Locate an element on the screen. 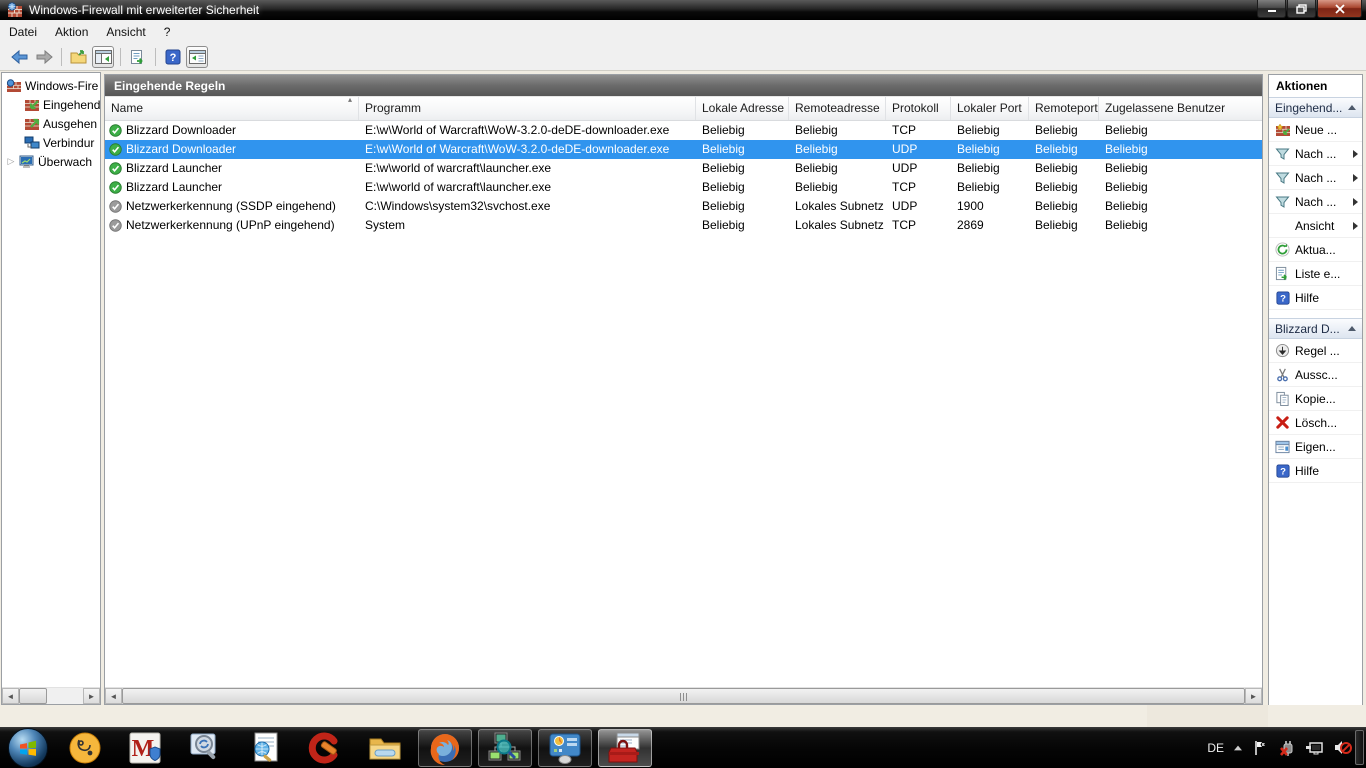 Image resolution: width=1366 pixels, height=768 pixels. taskbar-app-search-update is located at coordinates (205, 748).